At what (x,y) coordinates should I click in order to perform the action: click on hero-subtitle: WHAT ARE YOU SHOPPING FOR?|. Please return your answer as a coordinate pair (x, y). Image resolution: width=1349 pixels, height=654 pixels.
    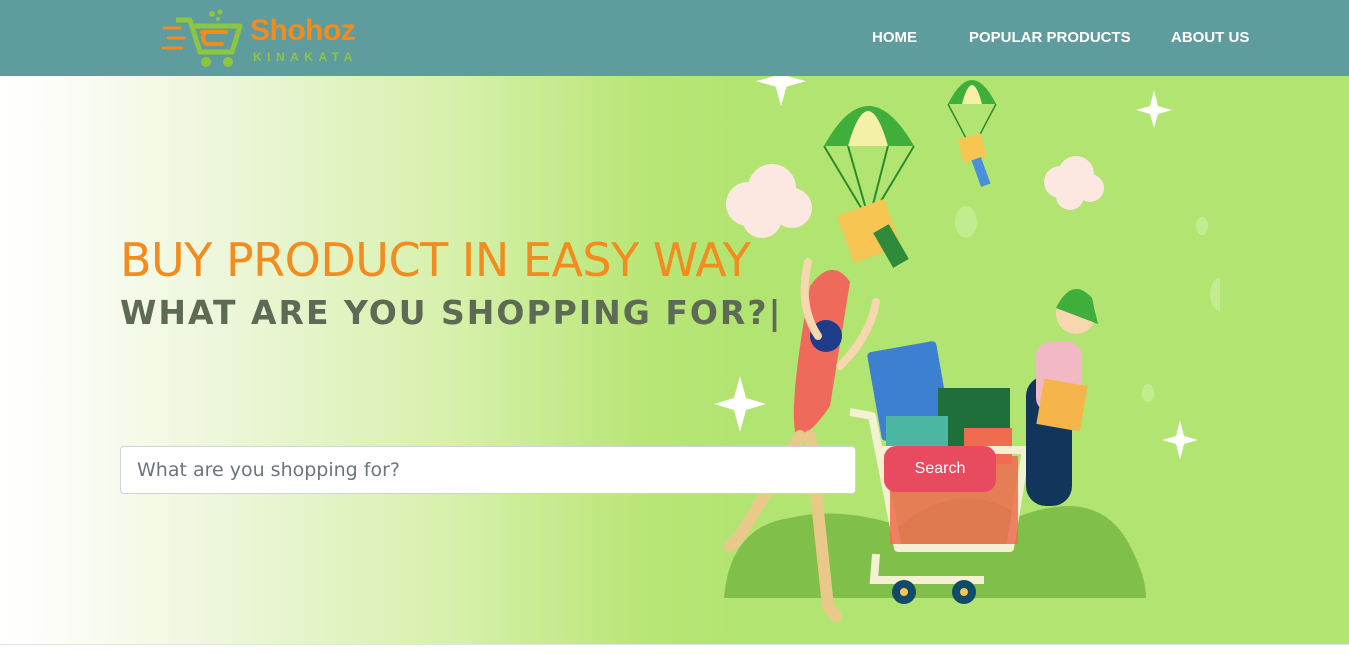
    Looking at the image, I should click on (451, 312).